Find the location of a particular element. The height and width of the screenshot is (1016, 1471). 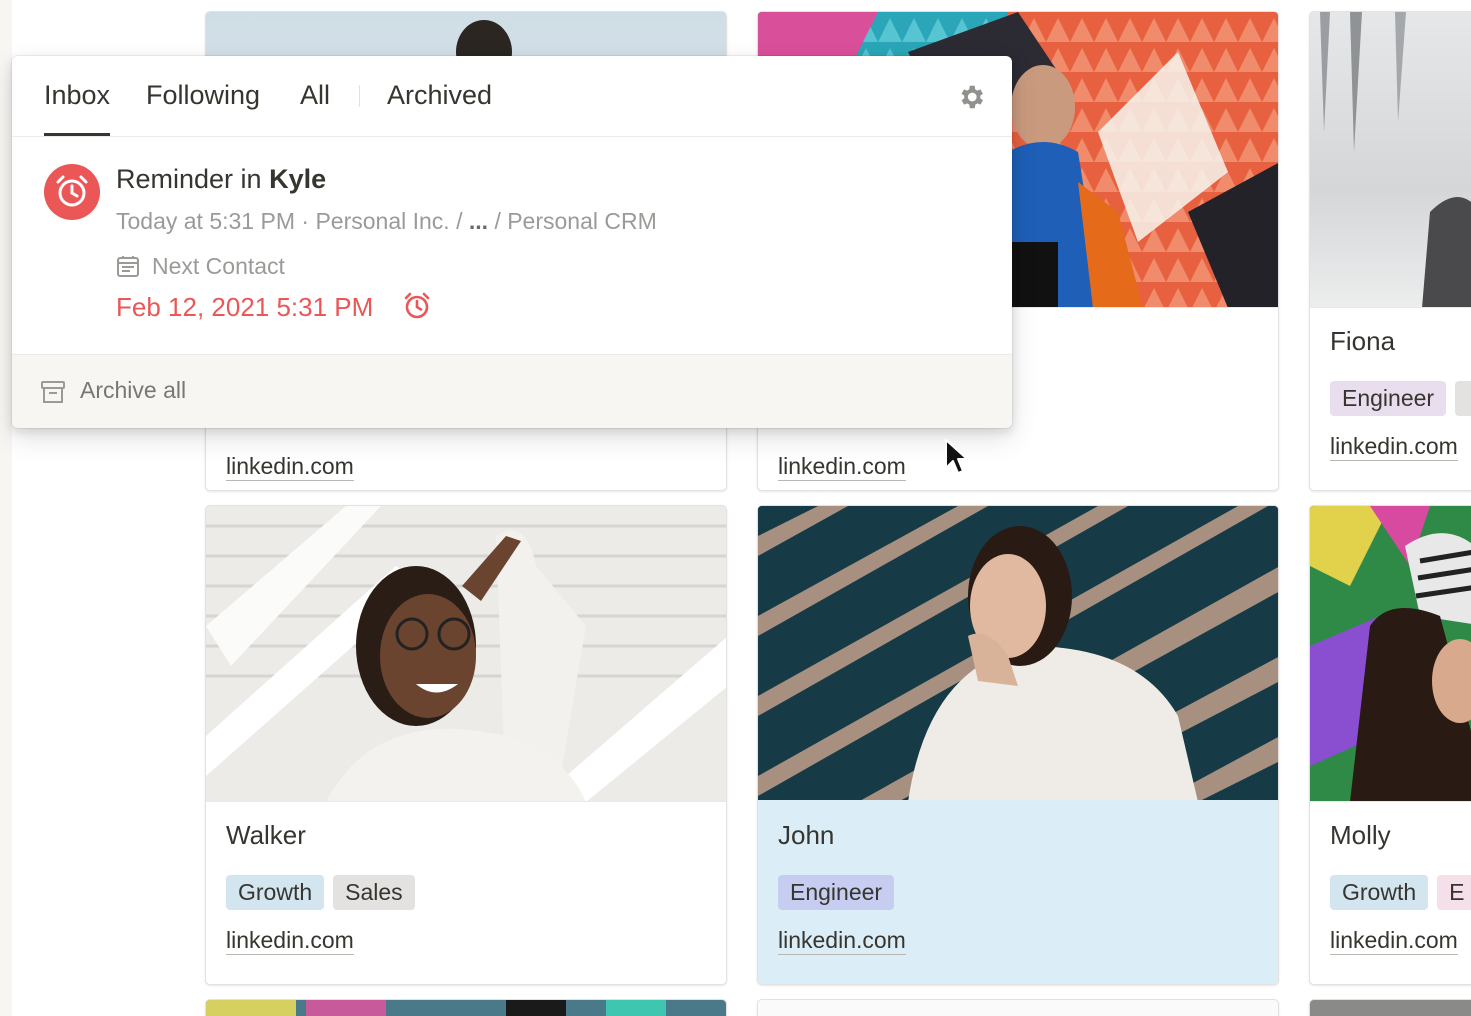

breadcrumb-end: / Personal CRM is located at coordinates (575, 221).